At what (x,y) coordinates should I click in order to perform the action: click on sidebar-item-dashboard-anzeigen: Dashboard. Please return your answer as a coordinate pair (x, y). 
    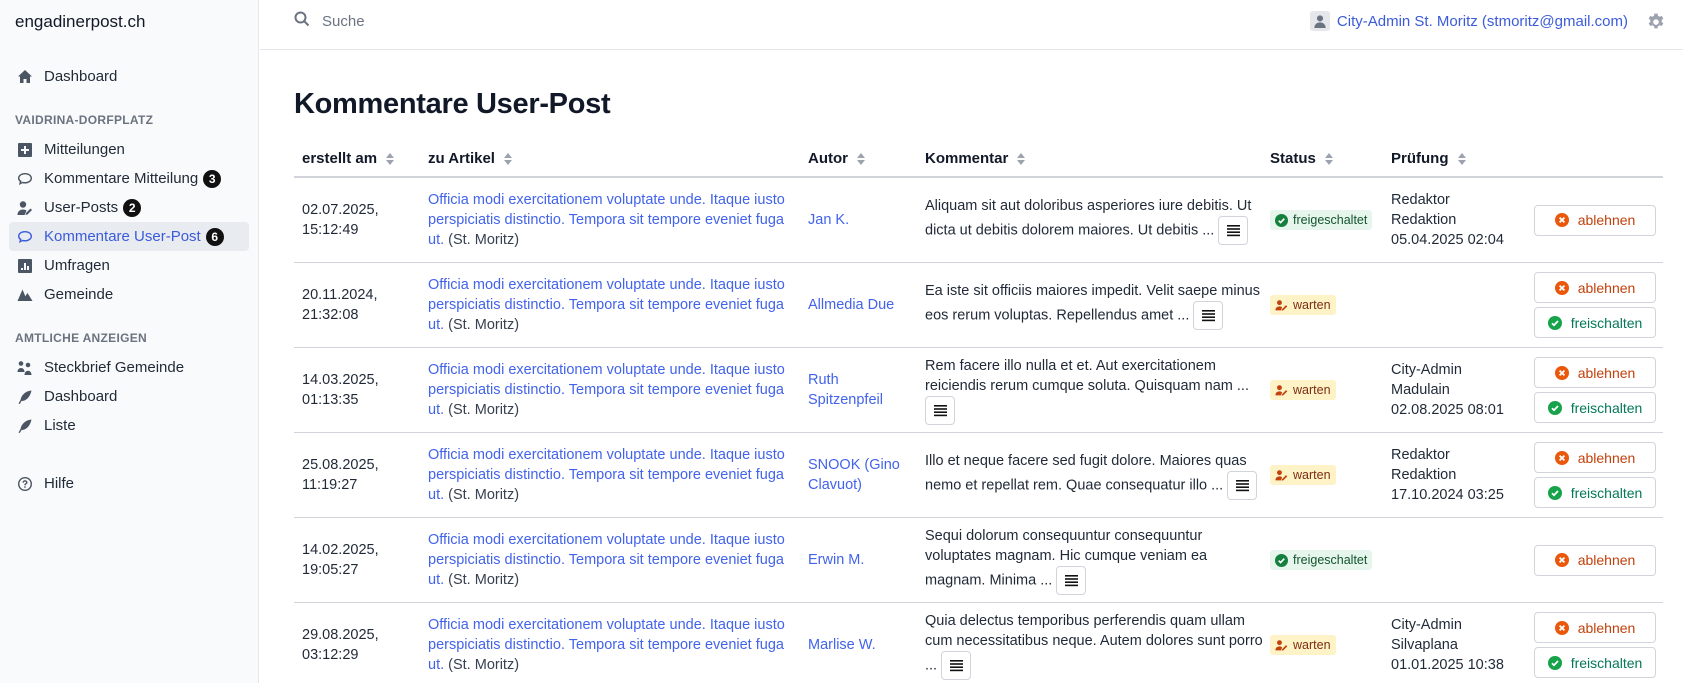
    Looking at the image, I should click on (129, 396).